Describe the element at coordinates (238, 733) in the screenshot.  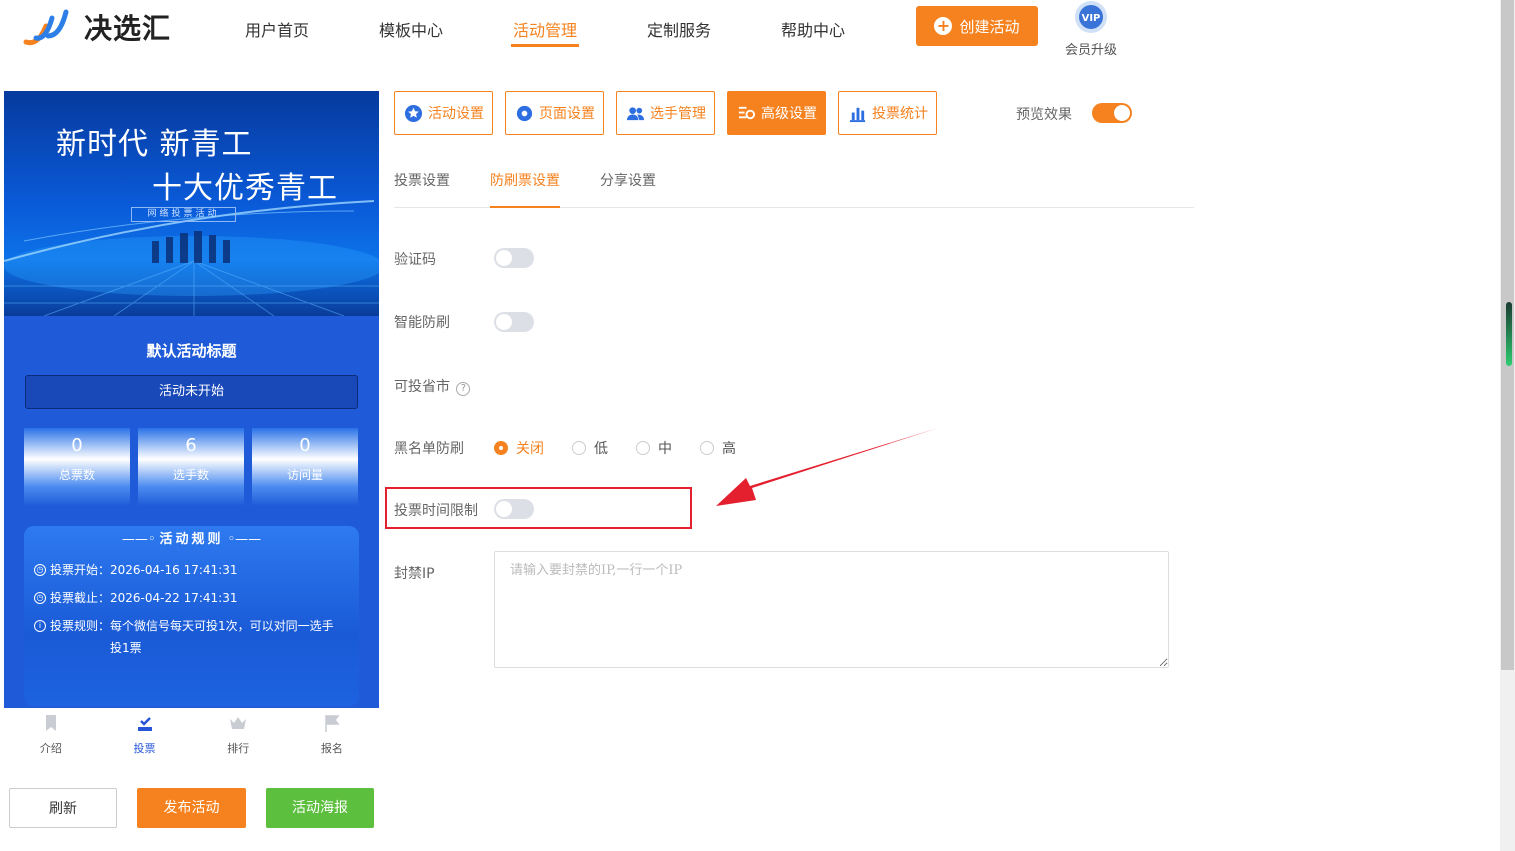
I see `tab-ranking: 排行` at that location.